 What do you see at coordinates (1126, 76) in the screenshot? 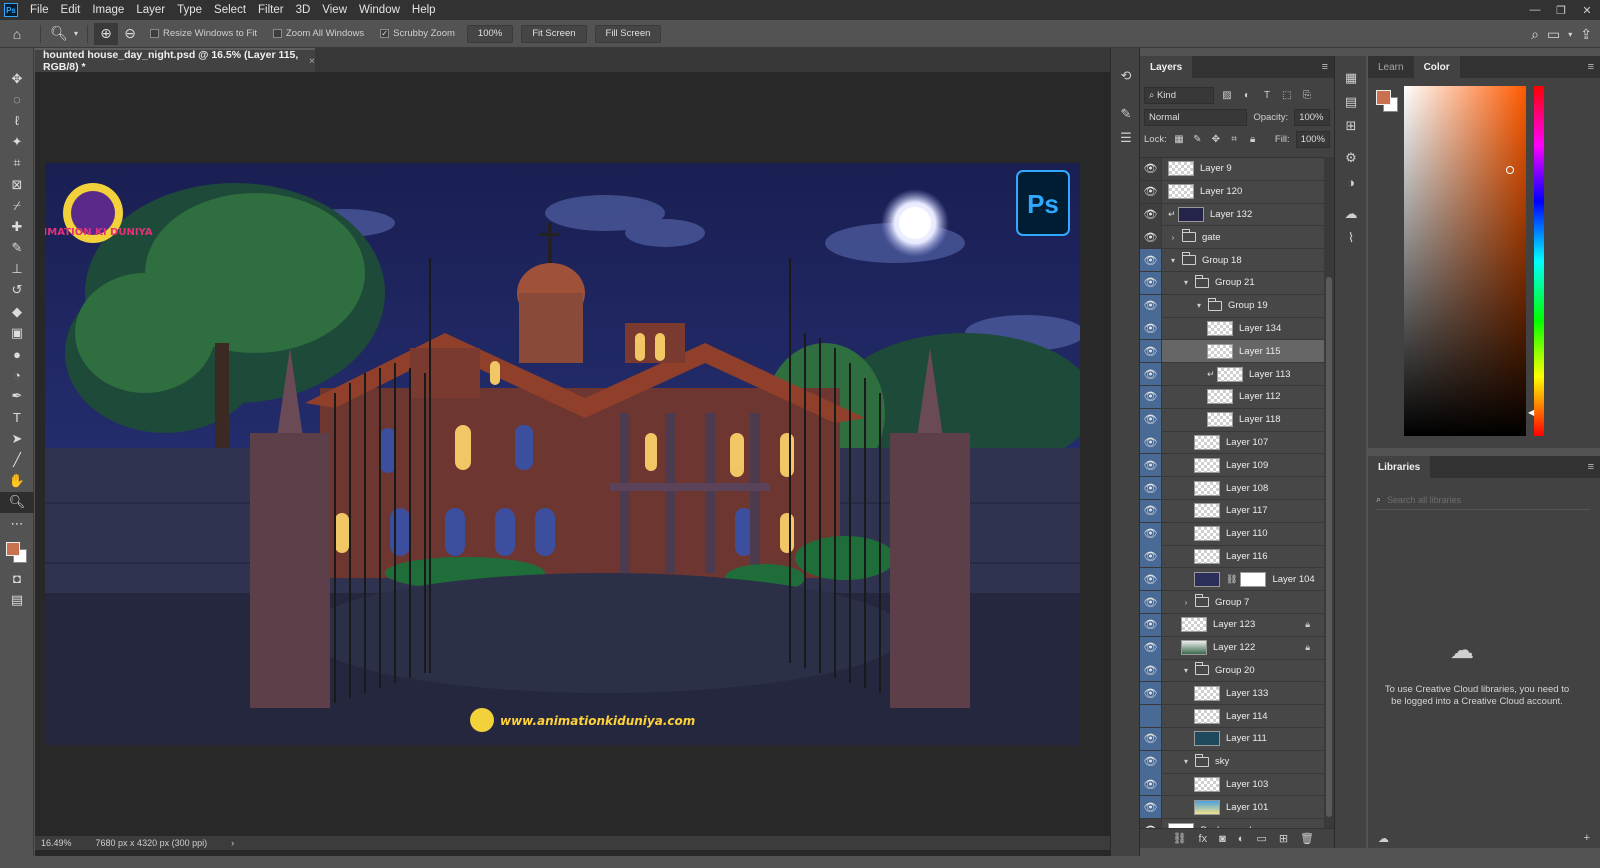
I see `history-icon: ⟲` at bounding box center [1126, 76].